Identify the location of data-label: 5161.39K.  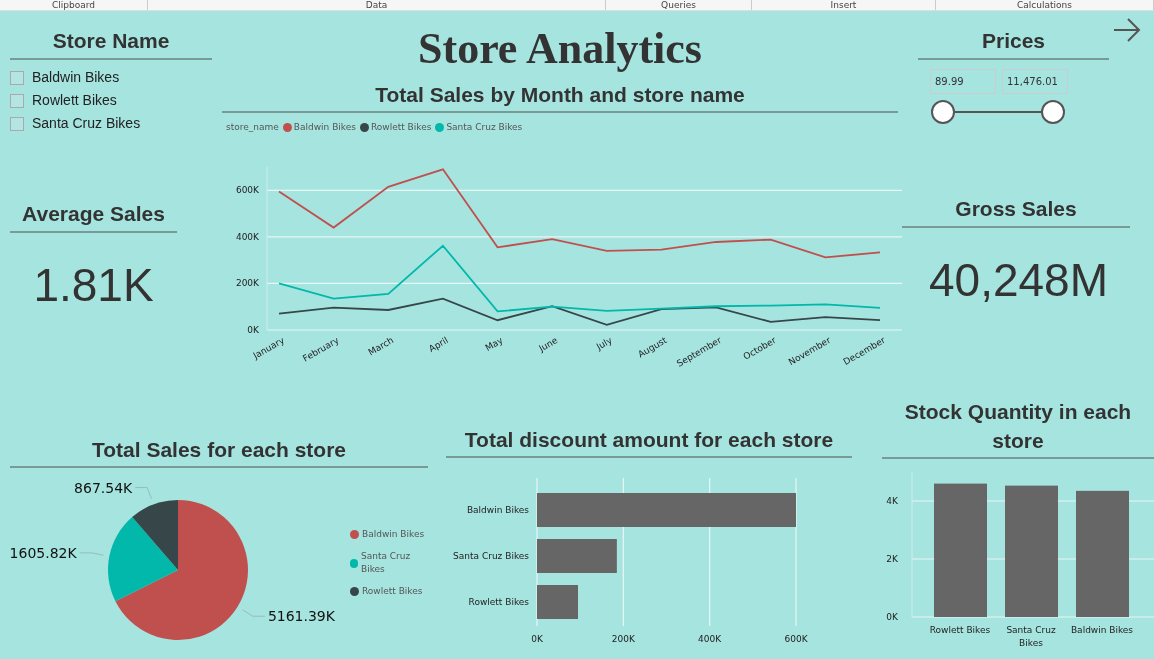
(301, 616).